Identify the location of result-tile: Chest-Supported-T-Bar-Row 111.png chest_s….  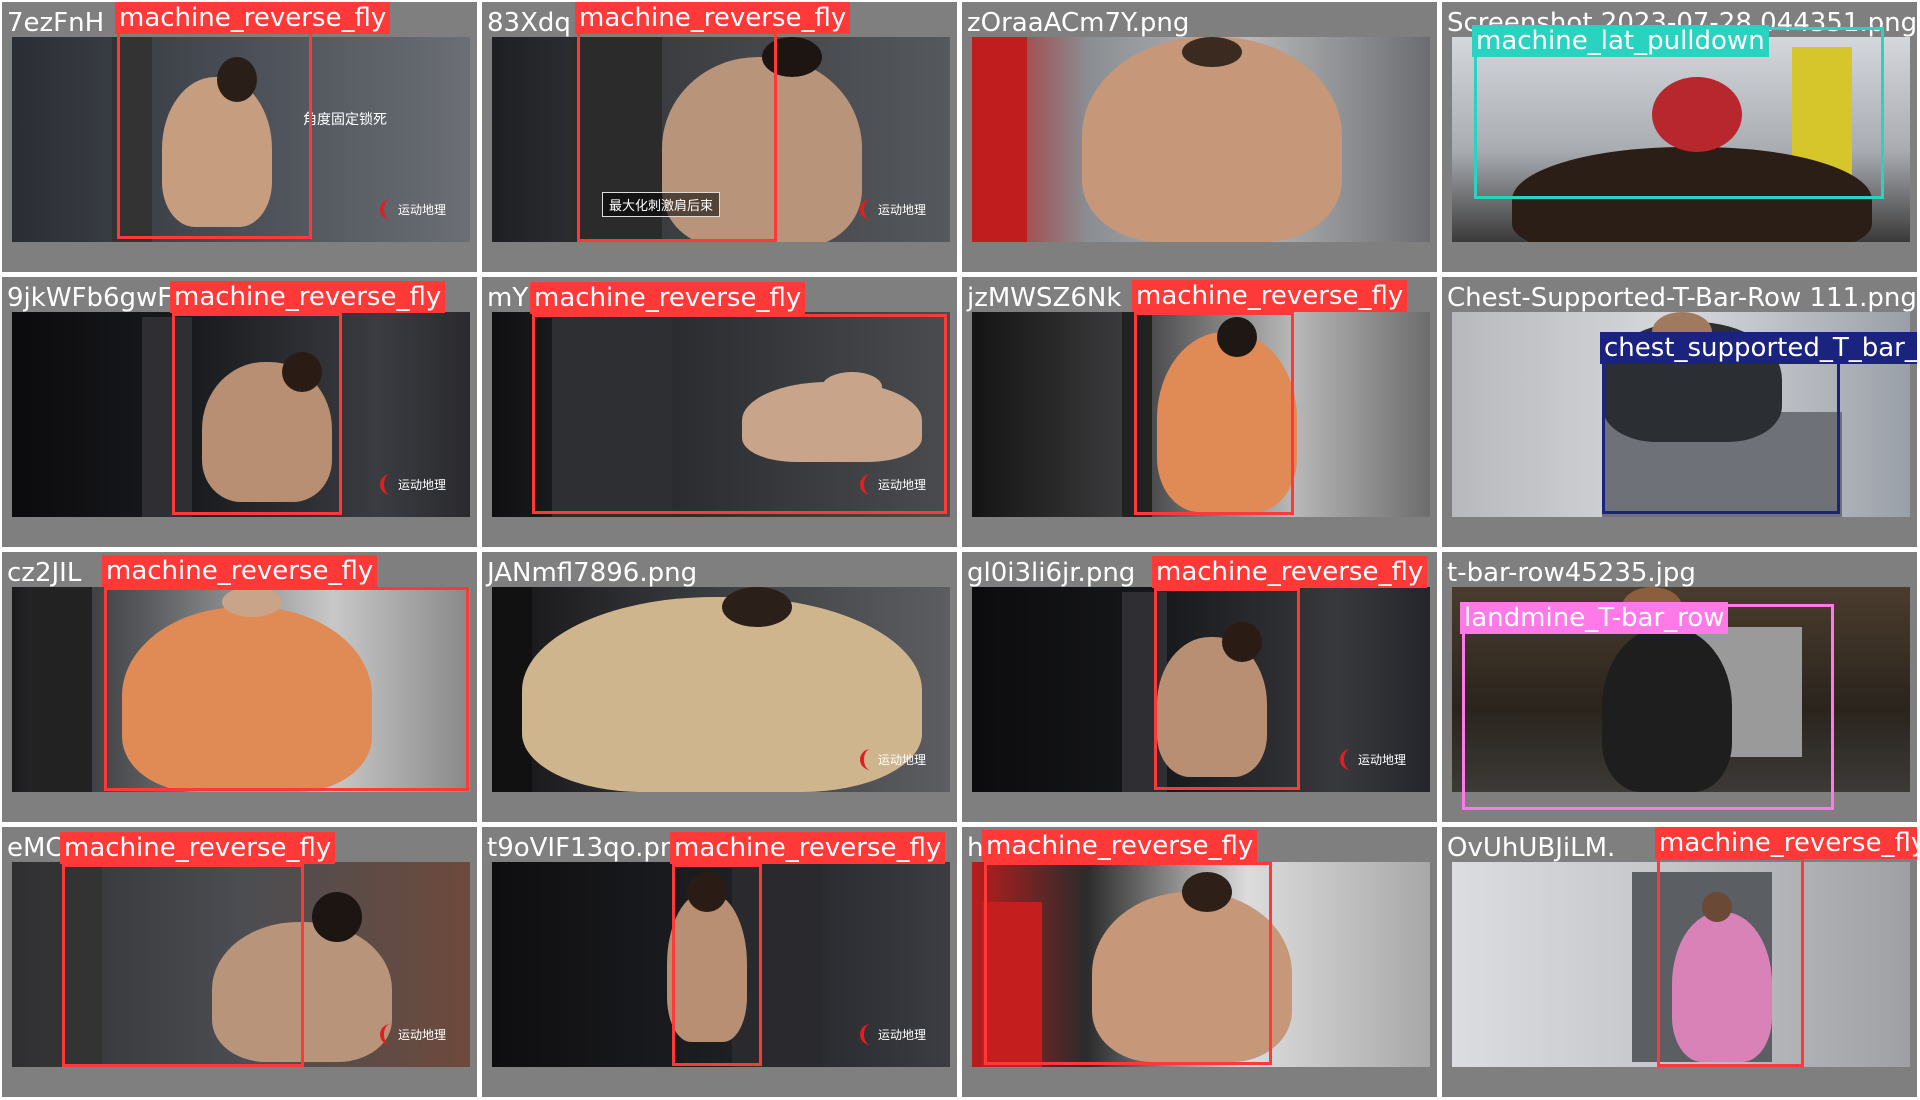
(1679, 412).